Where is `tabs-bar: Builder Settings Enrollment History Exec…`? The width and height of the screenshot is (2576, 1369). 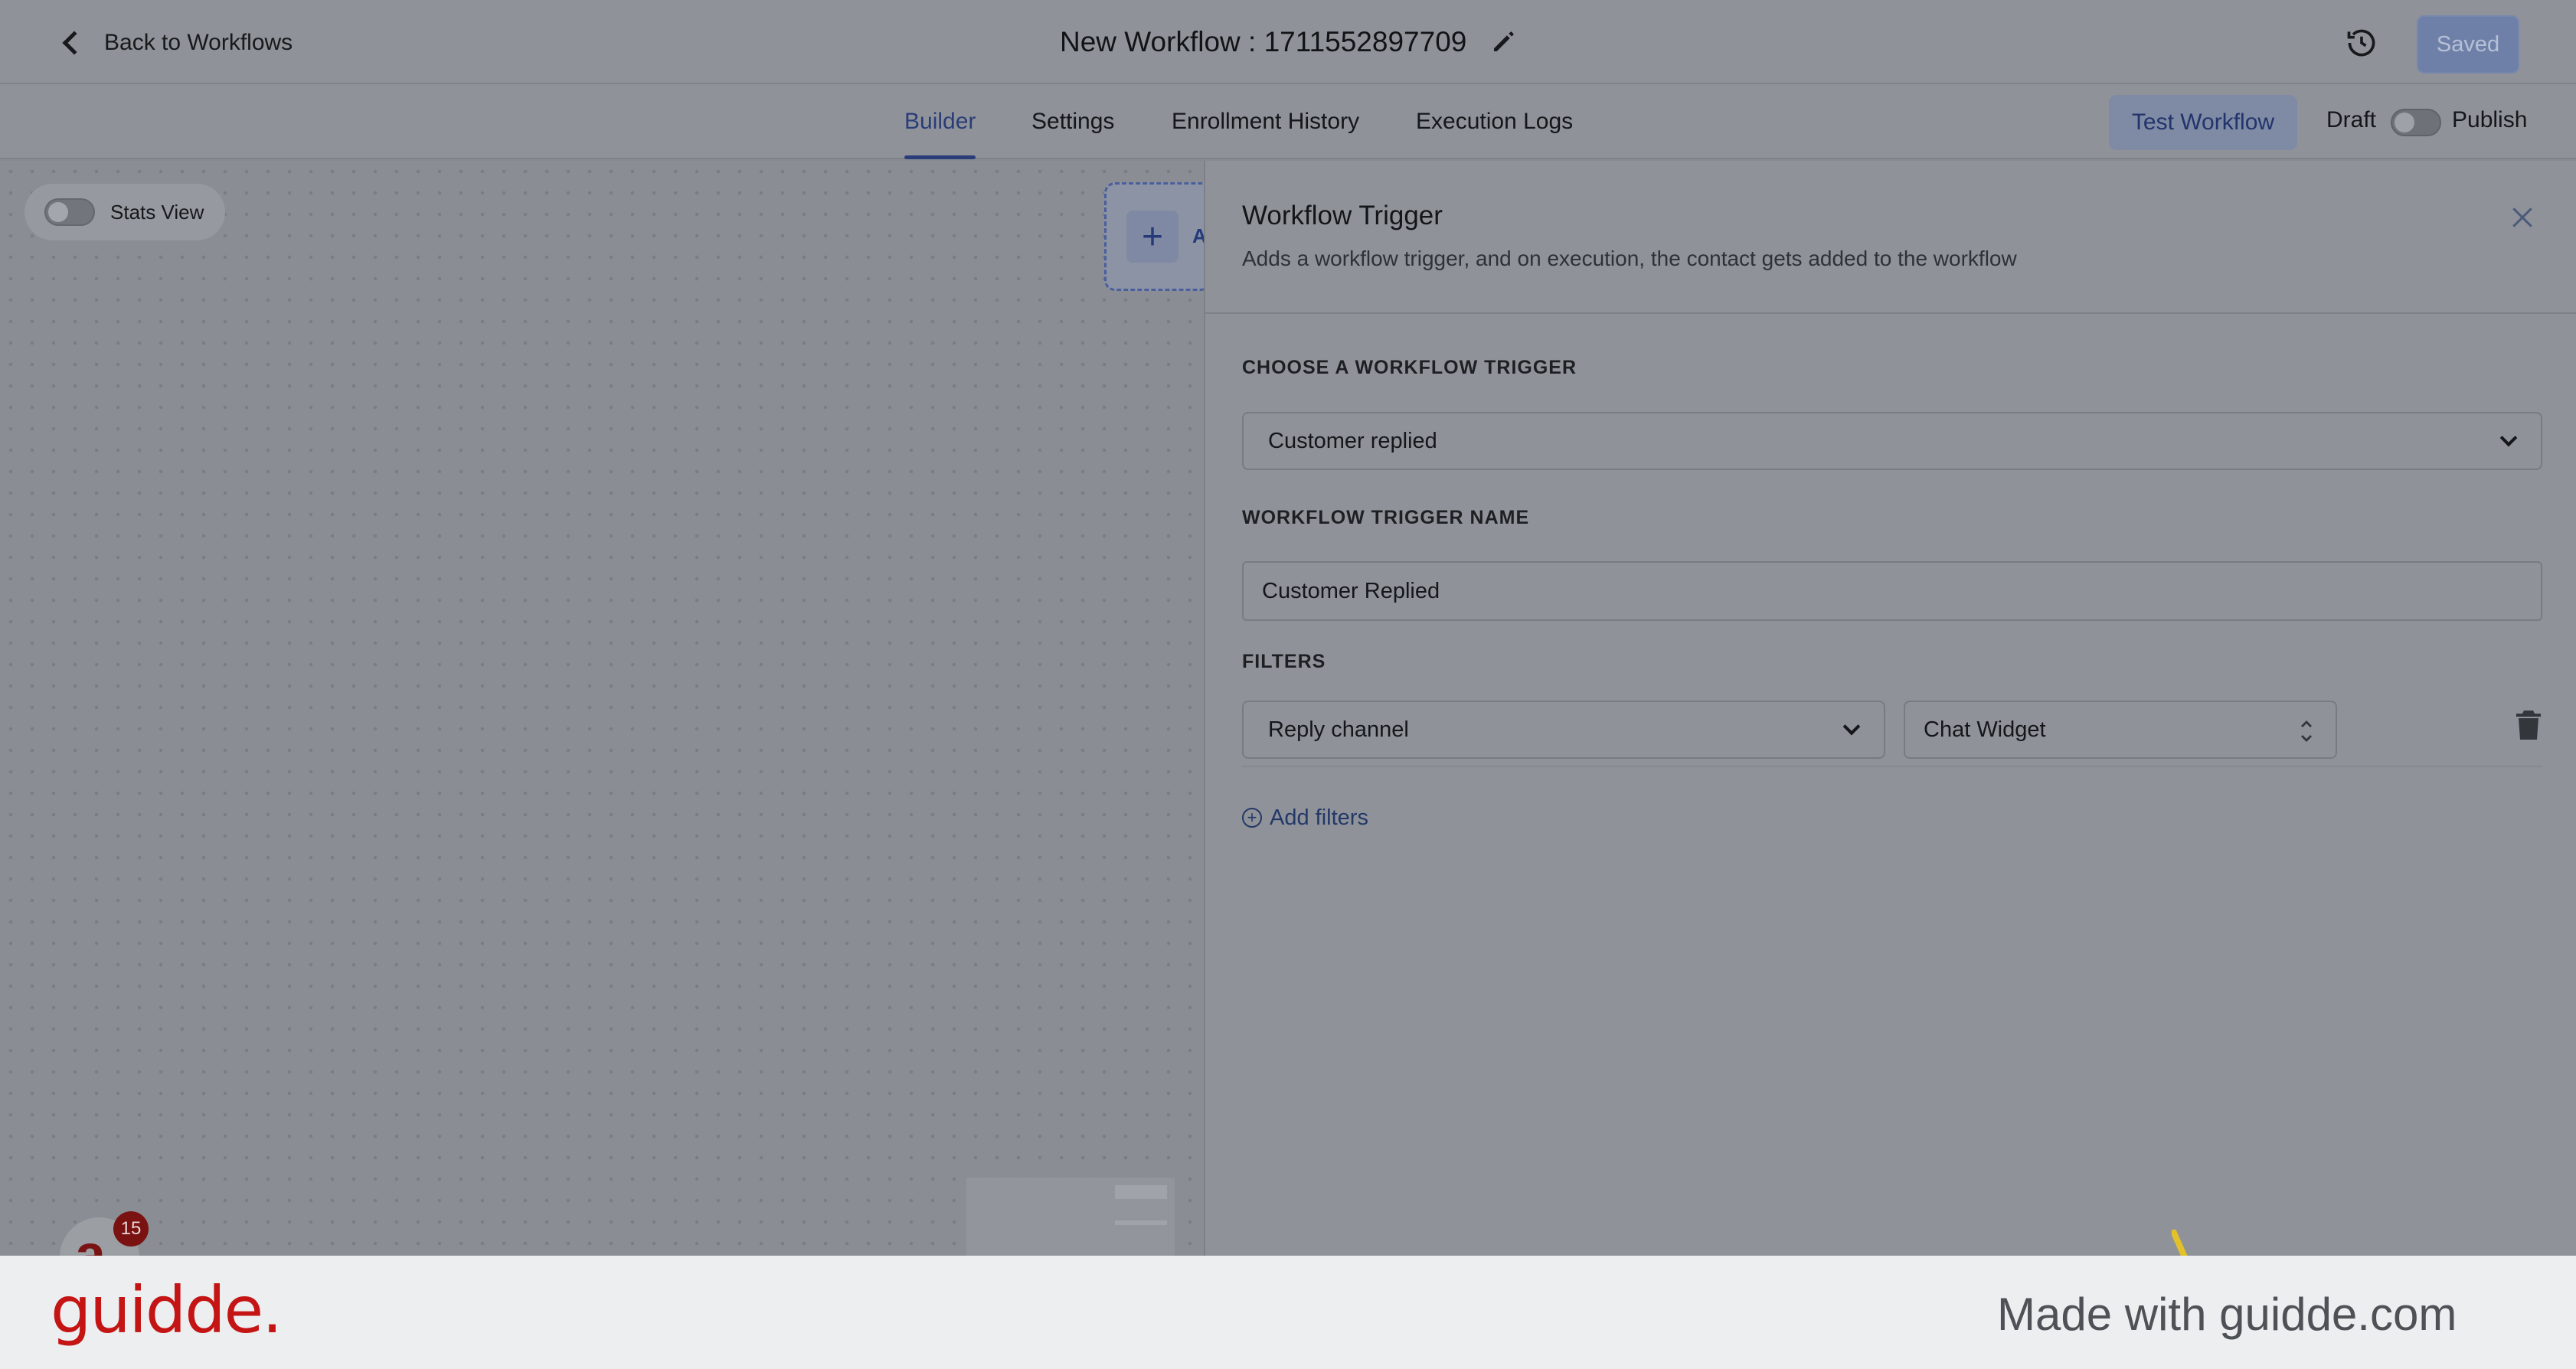
tabs-bar: Builder Settings Enrollment History Exec… is located at coordinates (1288, 121).